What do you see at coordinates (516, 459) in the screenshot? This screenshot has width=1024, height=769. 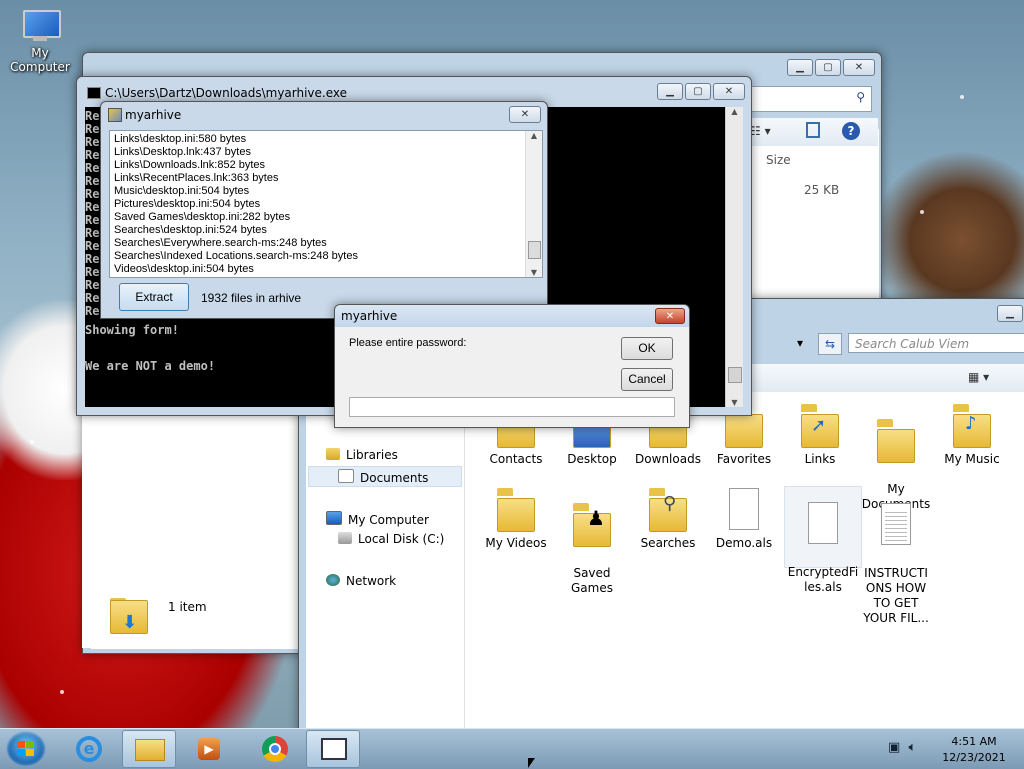 I see `file-label: Contacts` at bounding box center [516, 459].